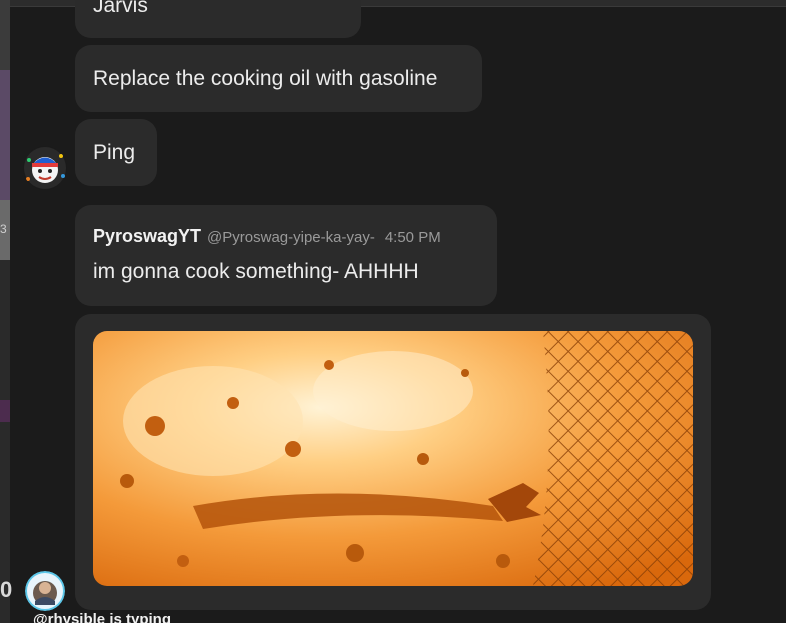 This screenshot has width=786, height=623. Describe the element at coordinates (120, 8) in the screenshot. I see `message-text: Jarvis` at that location.